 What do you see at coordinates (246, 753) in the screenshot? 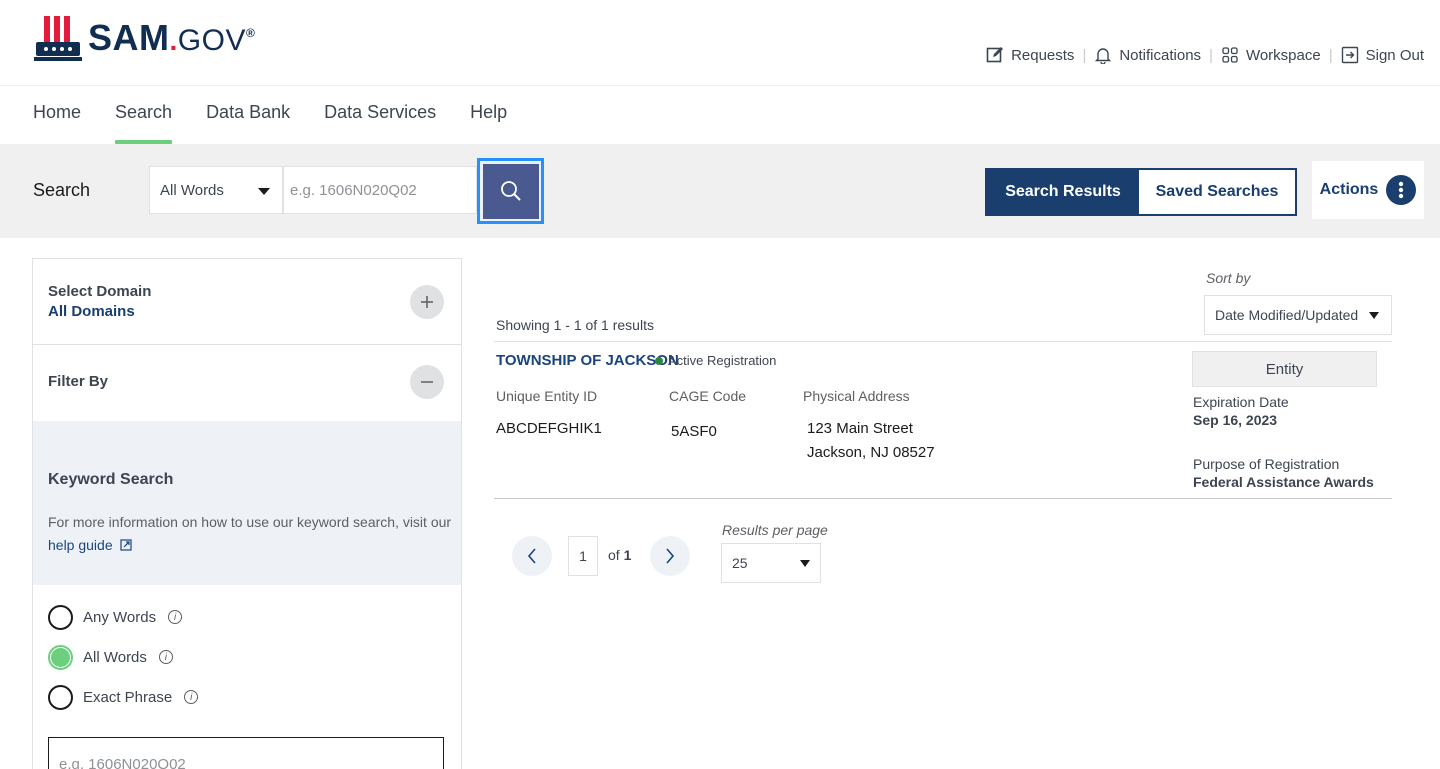
I see `keyword-input: e.g. 1606N020Q02` at bounding box center [246, 753].